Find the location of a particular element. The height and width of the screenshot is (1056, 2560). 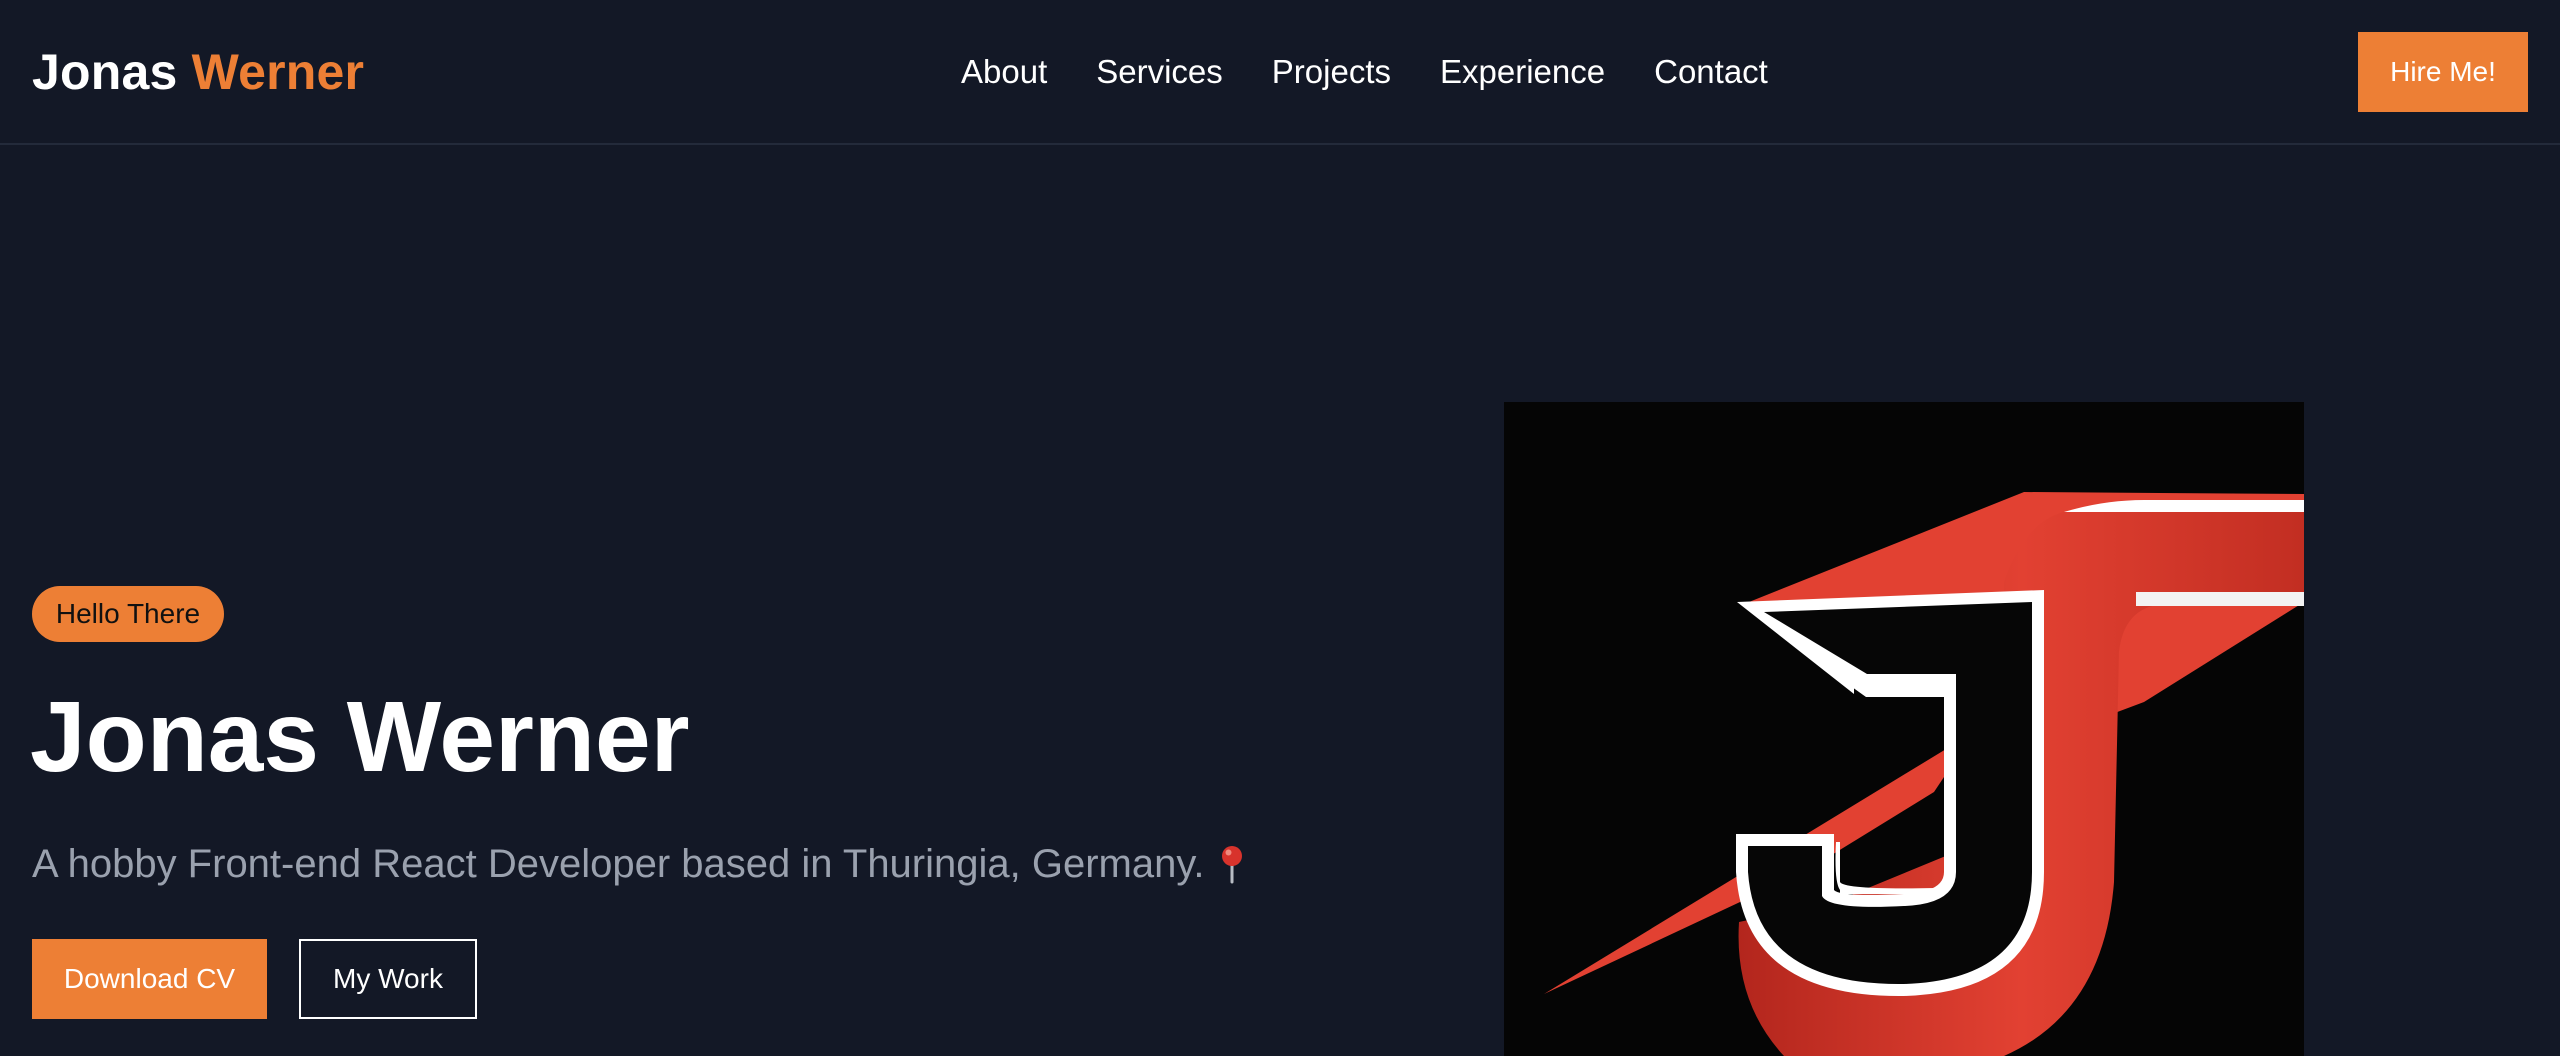

my-work-button: My Work is located at coordinates (388, 979).